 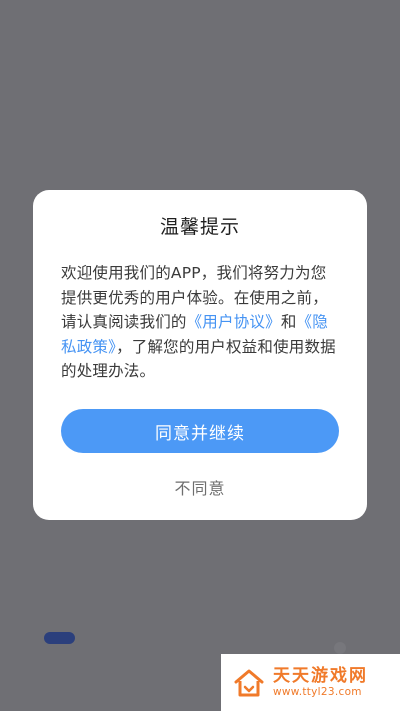 I want to click on dialog-title: 温馨提示, so click(x=199, y=227).